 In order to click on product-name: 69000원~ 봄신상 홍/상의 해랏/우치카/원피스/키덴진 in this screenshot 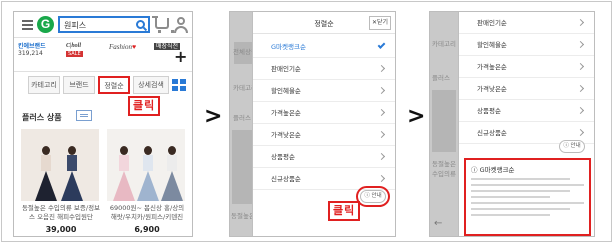, I will do `click(147, 212)`.